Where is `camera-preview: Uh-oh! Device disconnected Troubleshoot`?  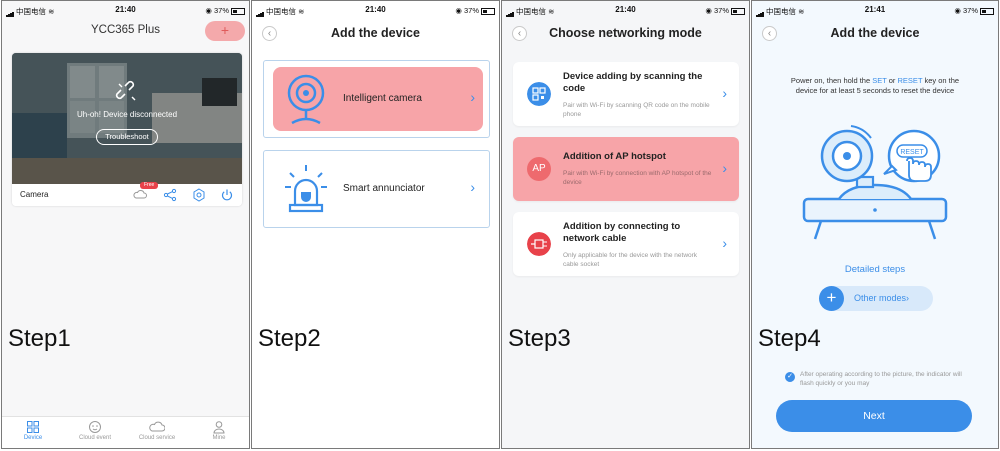
camera-preview: Uh-oh! Device disconnected Troubleshoot is located at coordinates (127, 118).